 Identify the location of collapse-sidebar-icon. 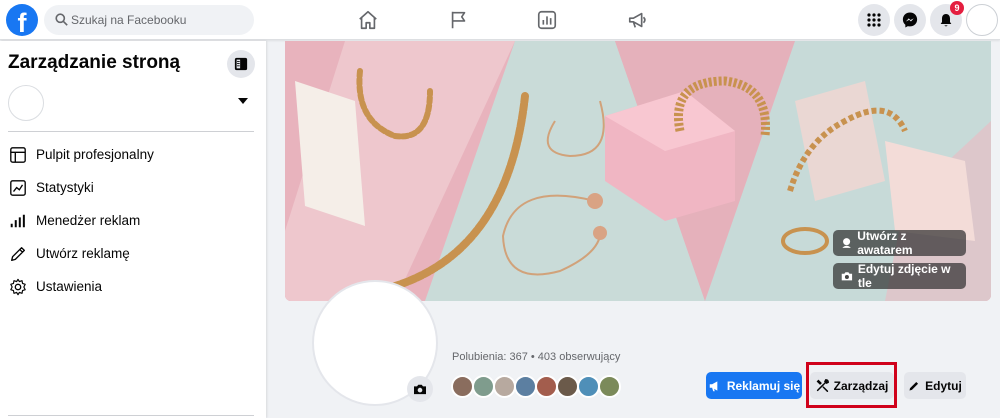
(241, 64).